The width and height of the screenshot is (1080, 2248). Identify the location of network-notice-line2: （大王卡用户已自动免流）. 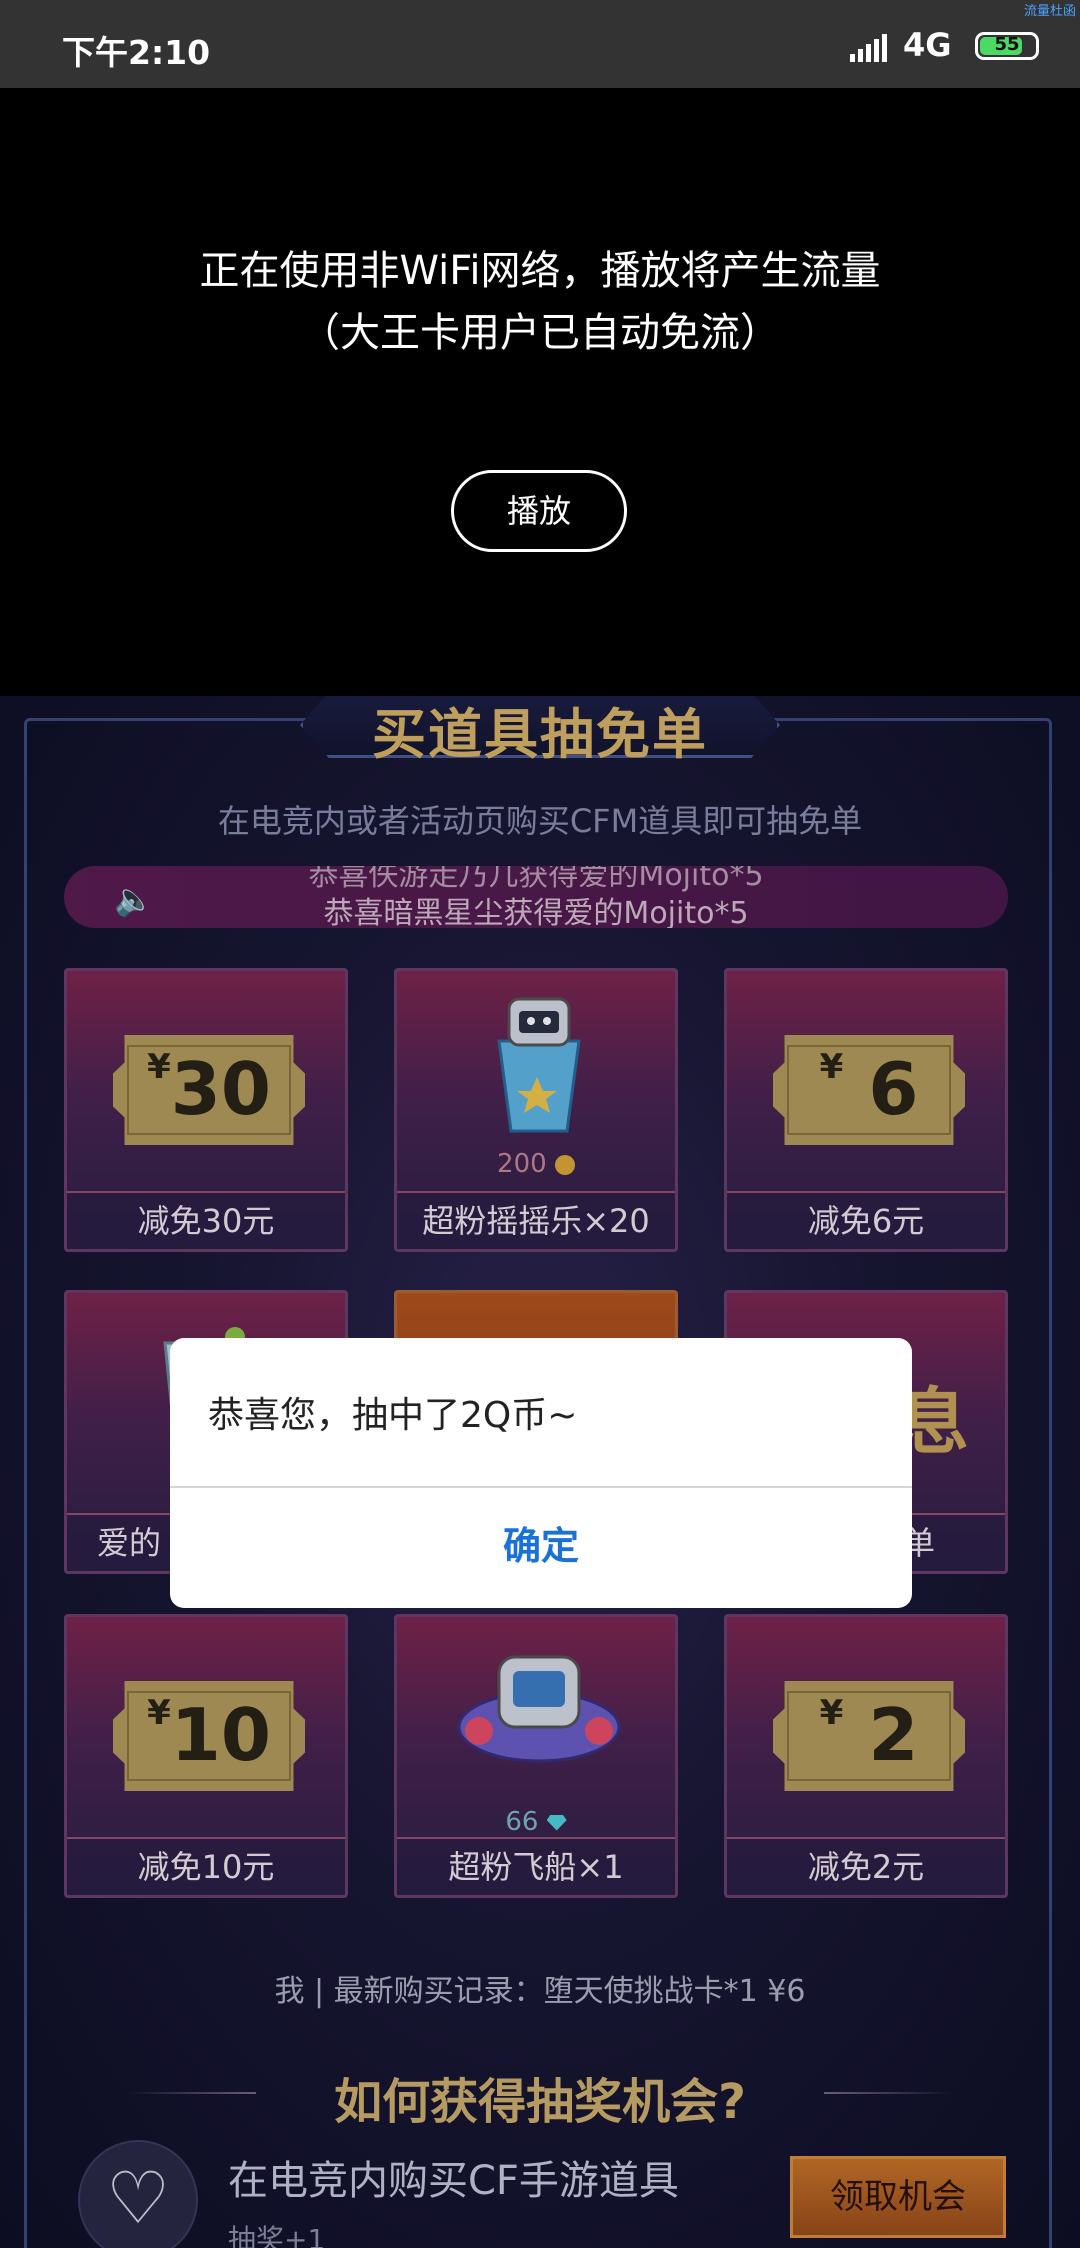
(540, 333).